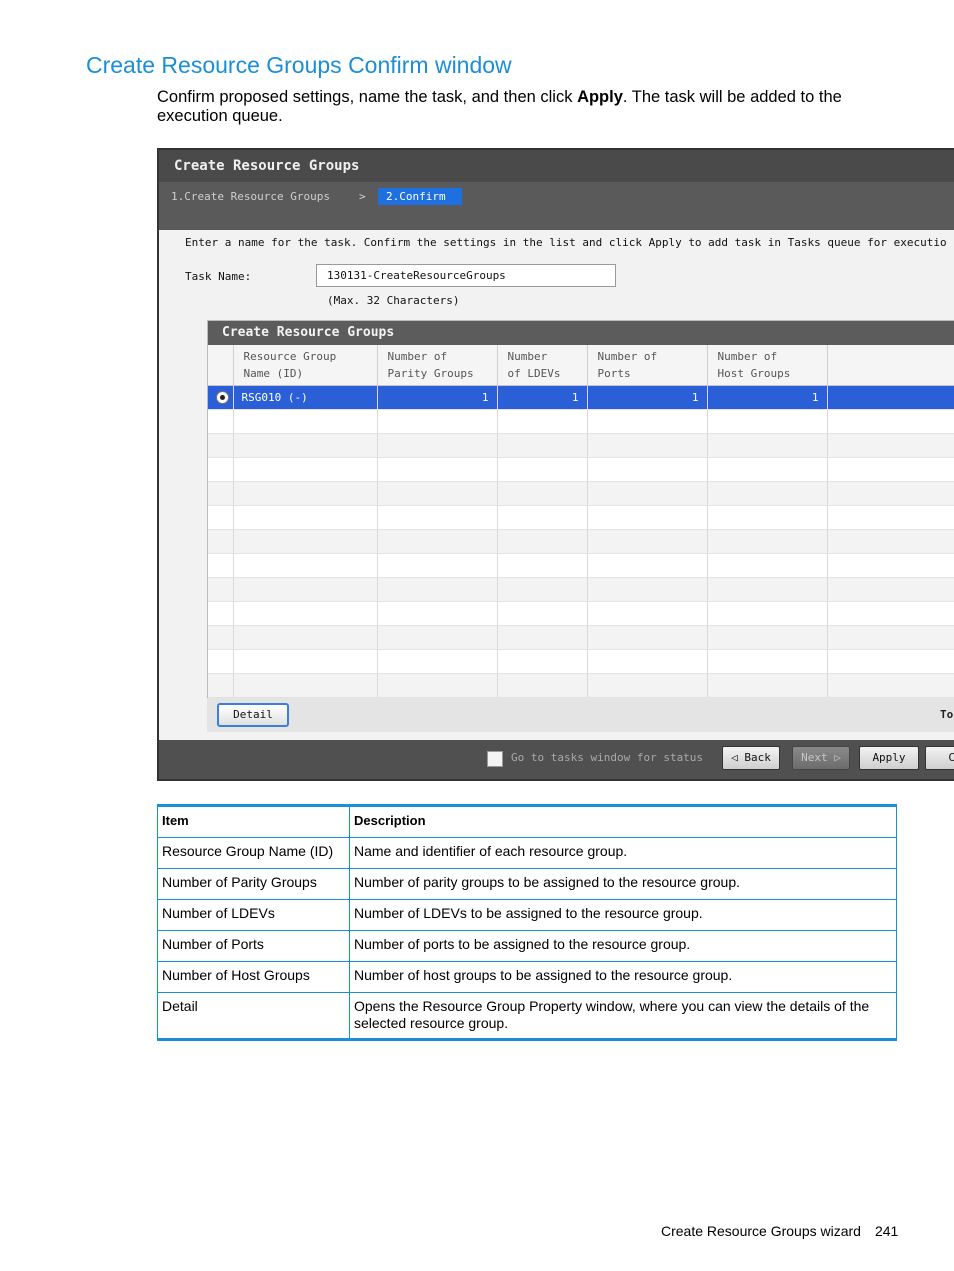 The width and height of the screenshot is (954, 1271). I want to click on grid-header-name: Resource Group Name (ID), so click(305, 365).